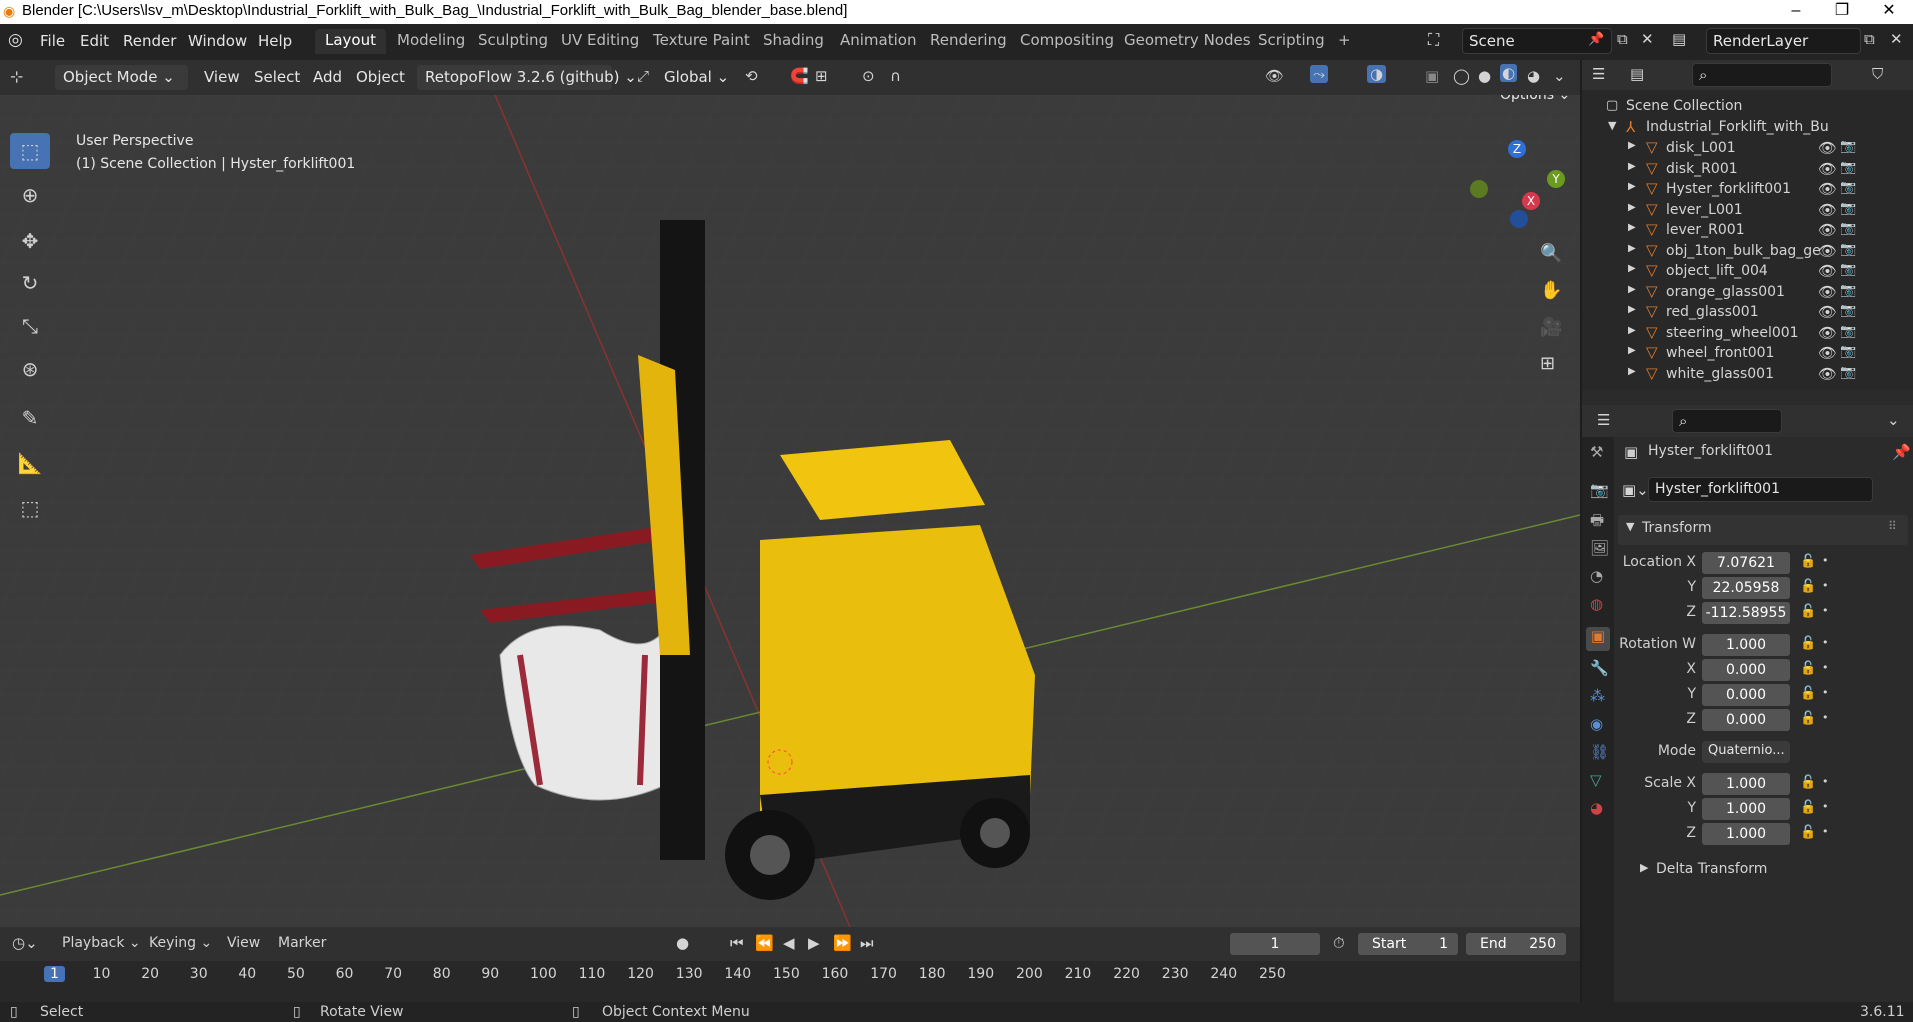 The width and height of the screenshot is (1913, 1022). I want to click on gizmo-toggle-icon: ⤳, so click(1319, 74).